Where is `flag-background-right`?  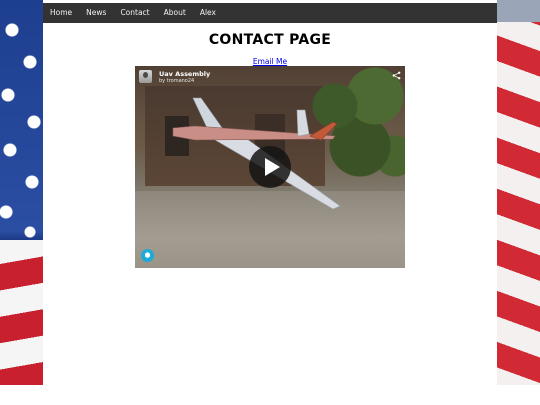
flag-background-right is located at coordinates (518, 192).